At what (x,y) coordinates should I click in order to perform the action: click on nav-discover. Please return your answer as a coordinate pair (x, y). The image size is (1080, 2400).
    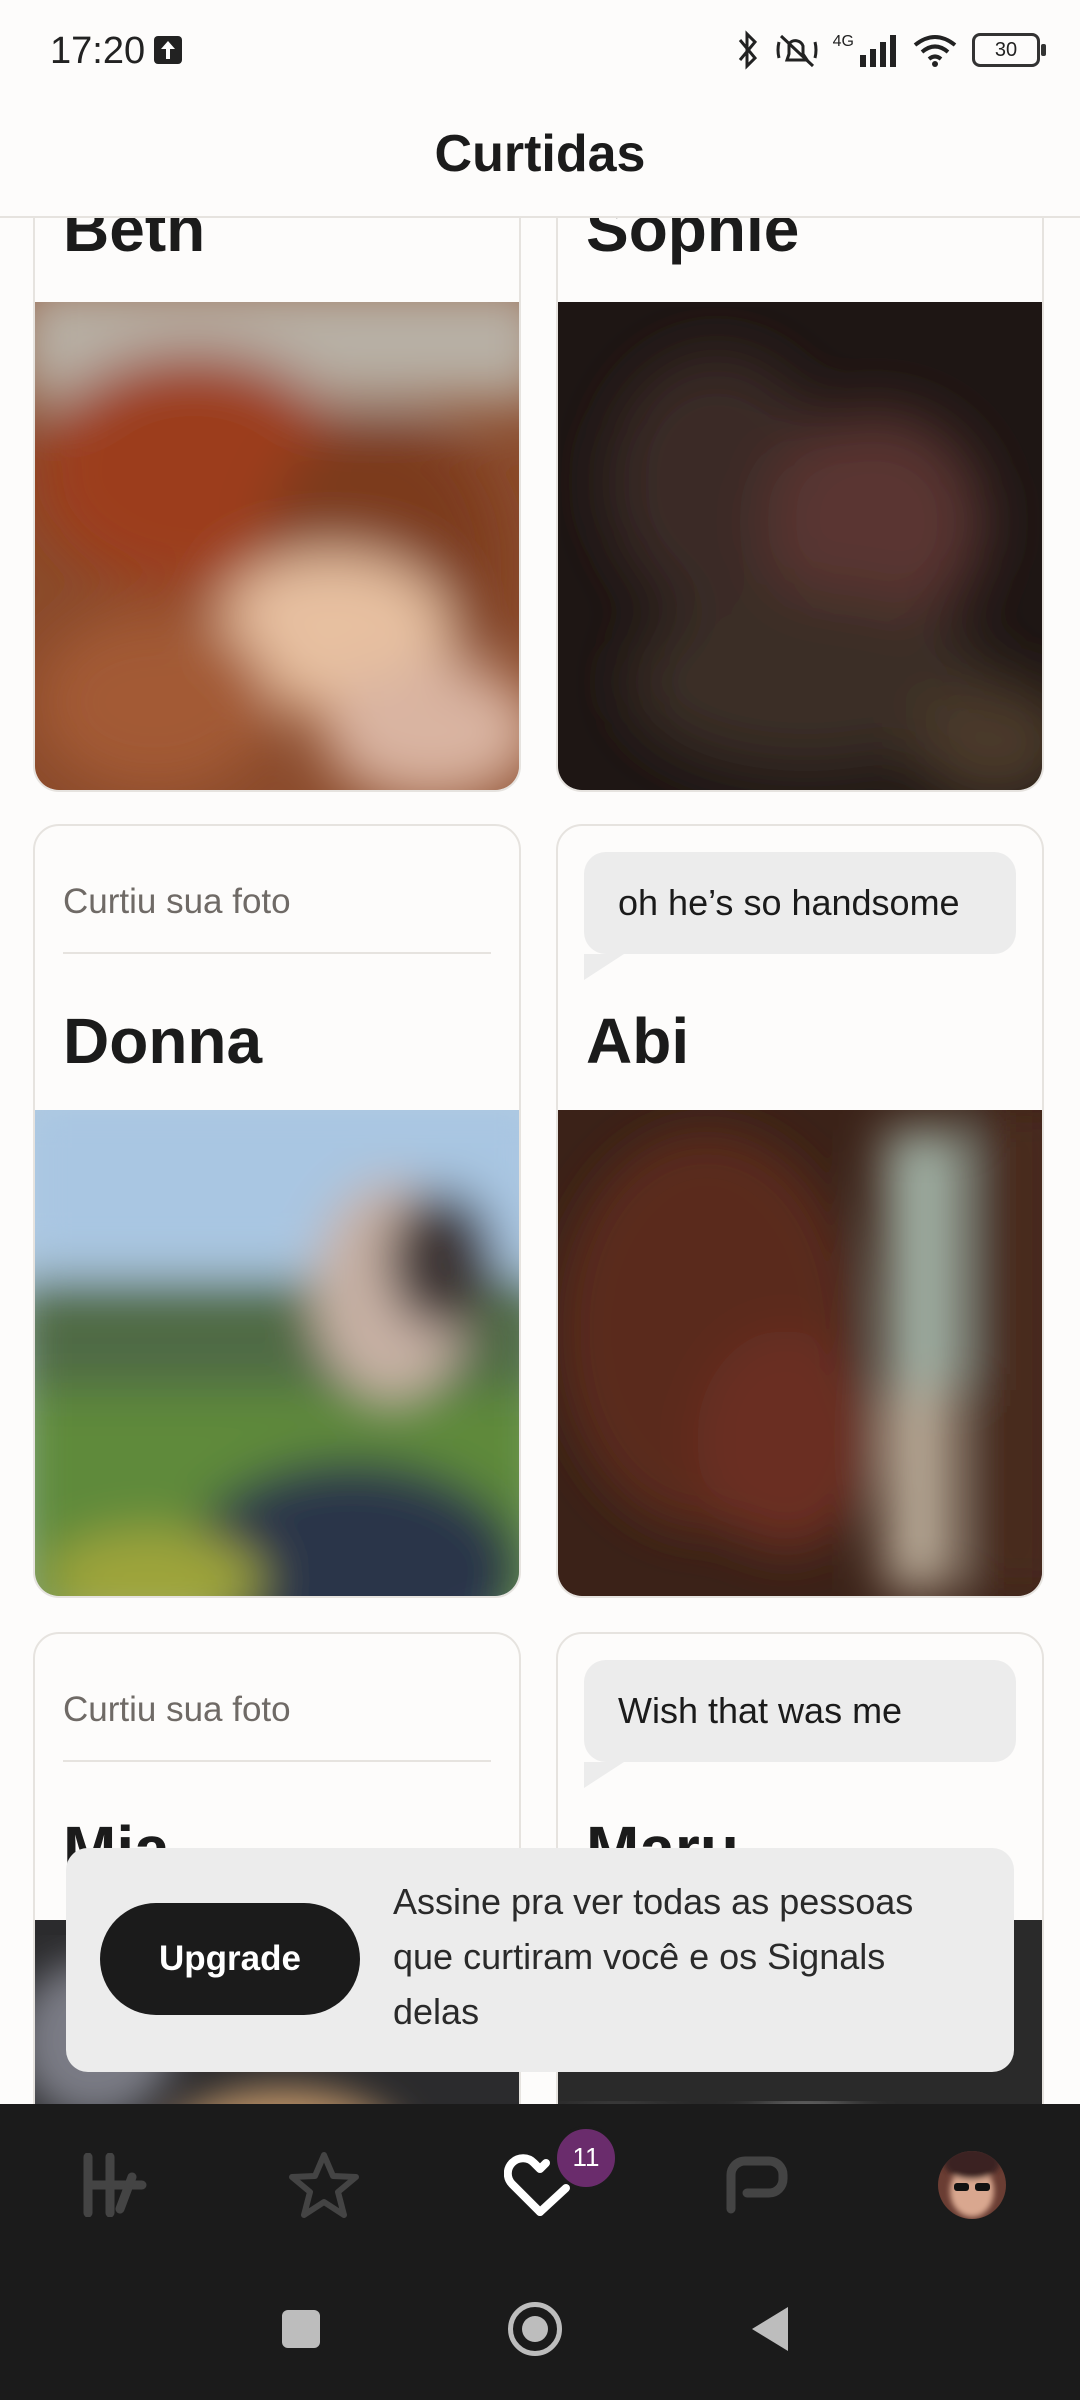
    Looking at the image, I should click on (117, 2185).